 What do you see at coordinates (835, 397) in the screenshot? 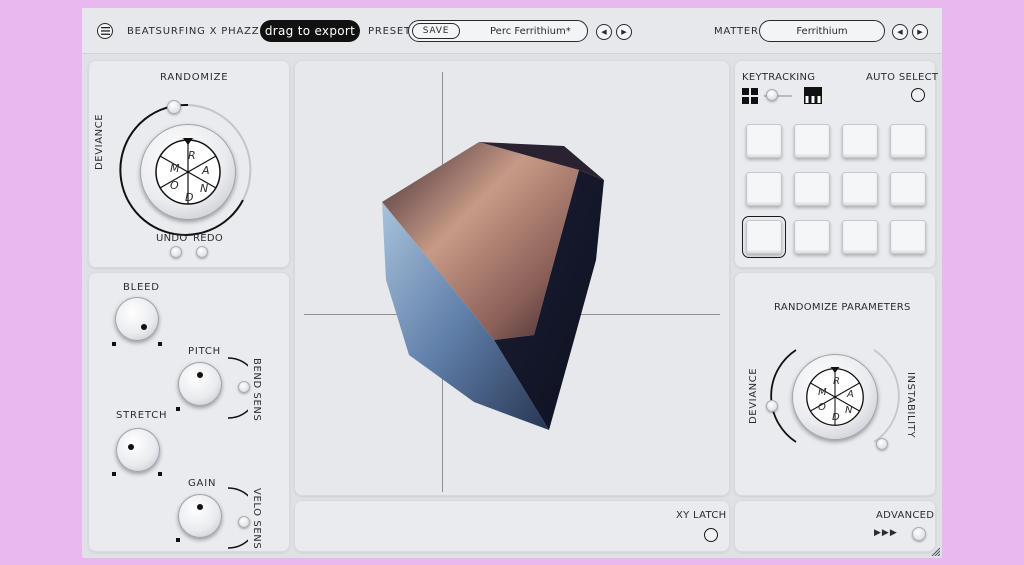
I see `randomize-parameters-dice-button: R A N D O M` at bounding box center [835, 397].